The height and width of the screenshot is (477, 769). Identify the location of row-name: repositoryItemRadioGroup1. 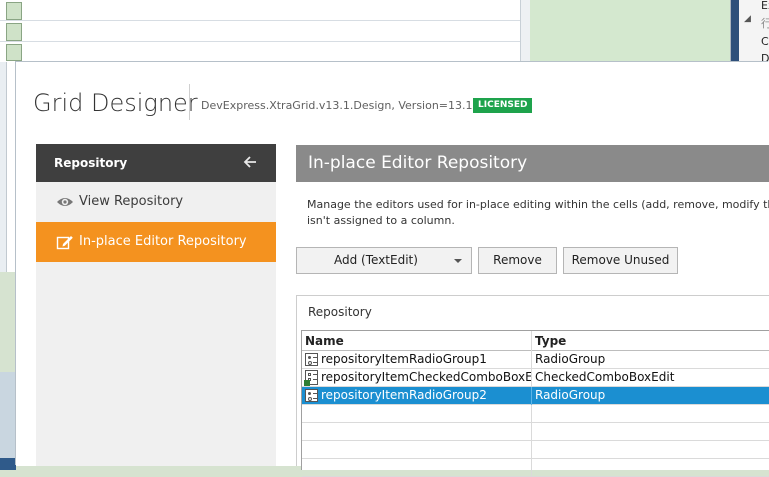
(404, 359).